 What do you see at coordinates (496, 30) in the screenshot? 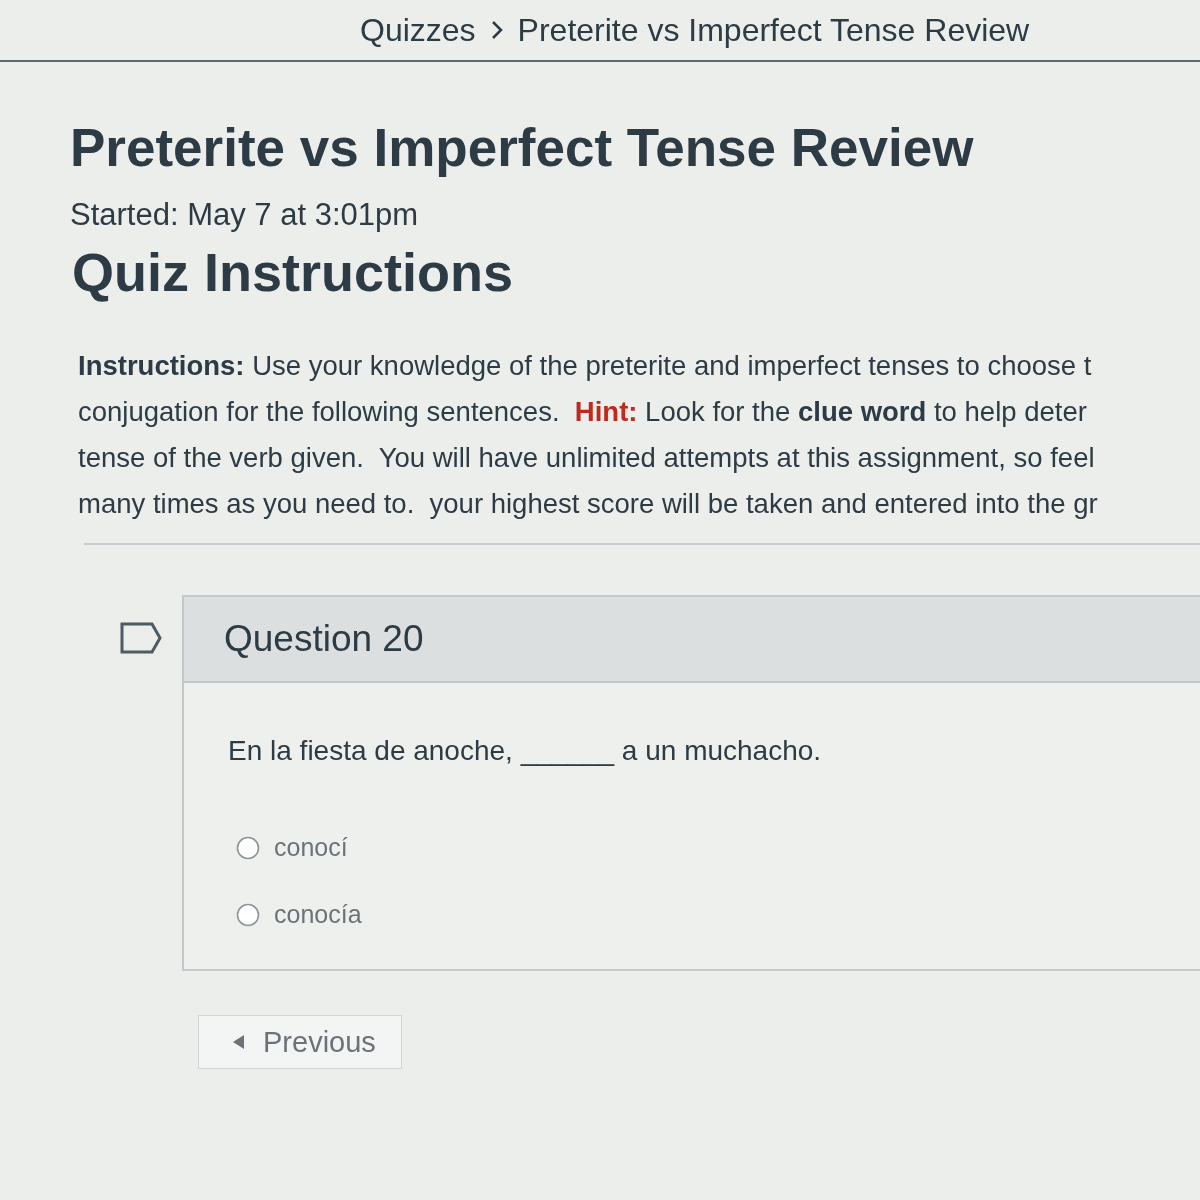
I see `chevron-right-icon` at bounding box center [496, 30].